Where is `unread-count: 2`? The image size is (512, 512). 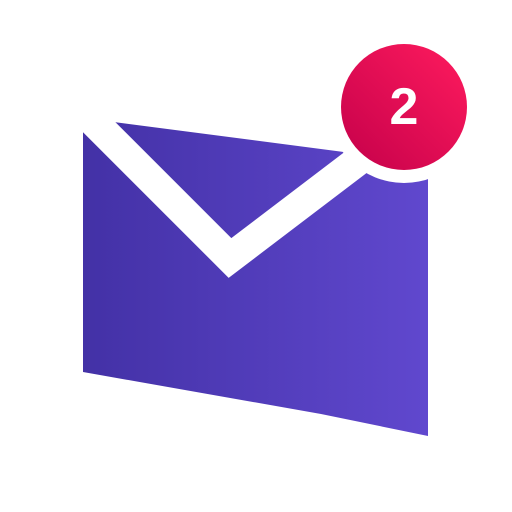
unread-count: 2 is located at coordinates (404, 107).